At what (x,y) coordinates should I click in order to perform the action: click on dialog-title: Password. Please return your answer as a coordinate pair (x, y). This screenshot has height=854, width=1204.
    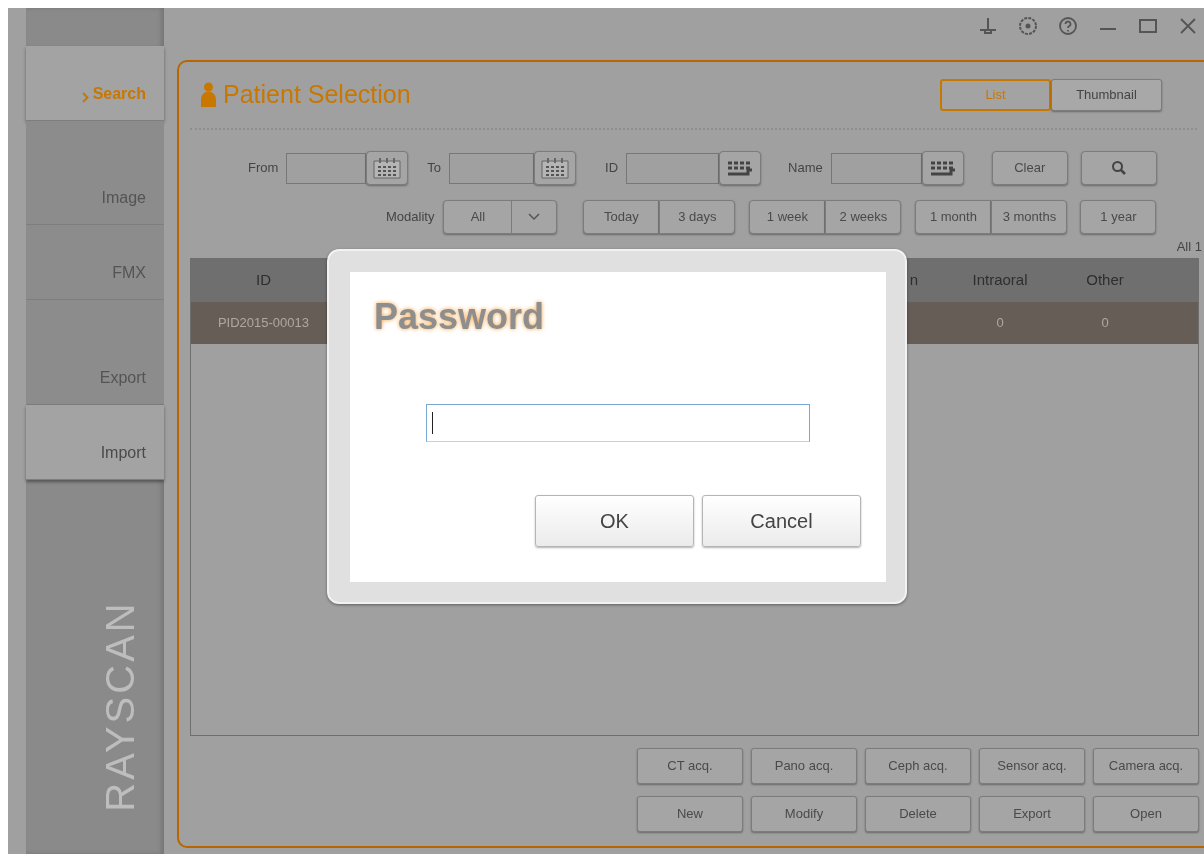
    Looking at the image, I should click on (460, 317).